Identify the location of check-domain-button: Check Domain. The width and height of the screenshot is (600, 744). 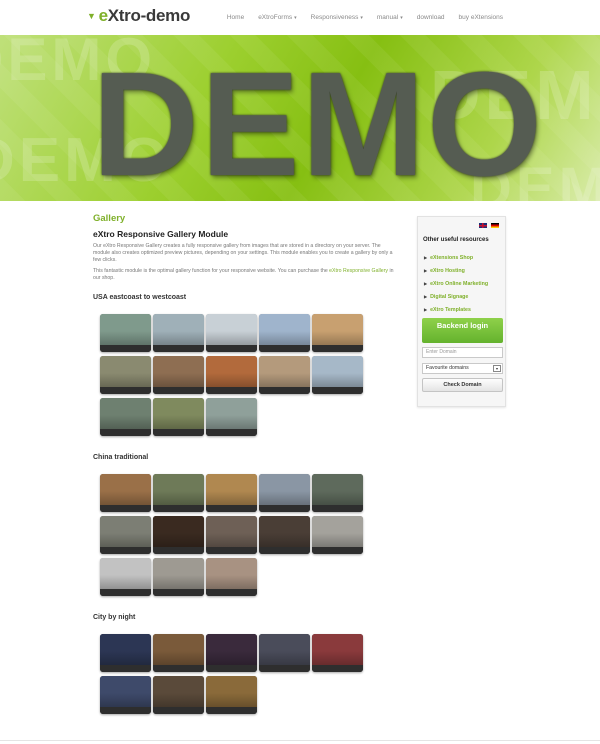
(462, 385).